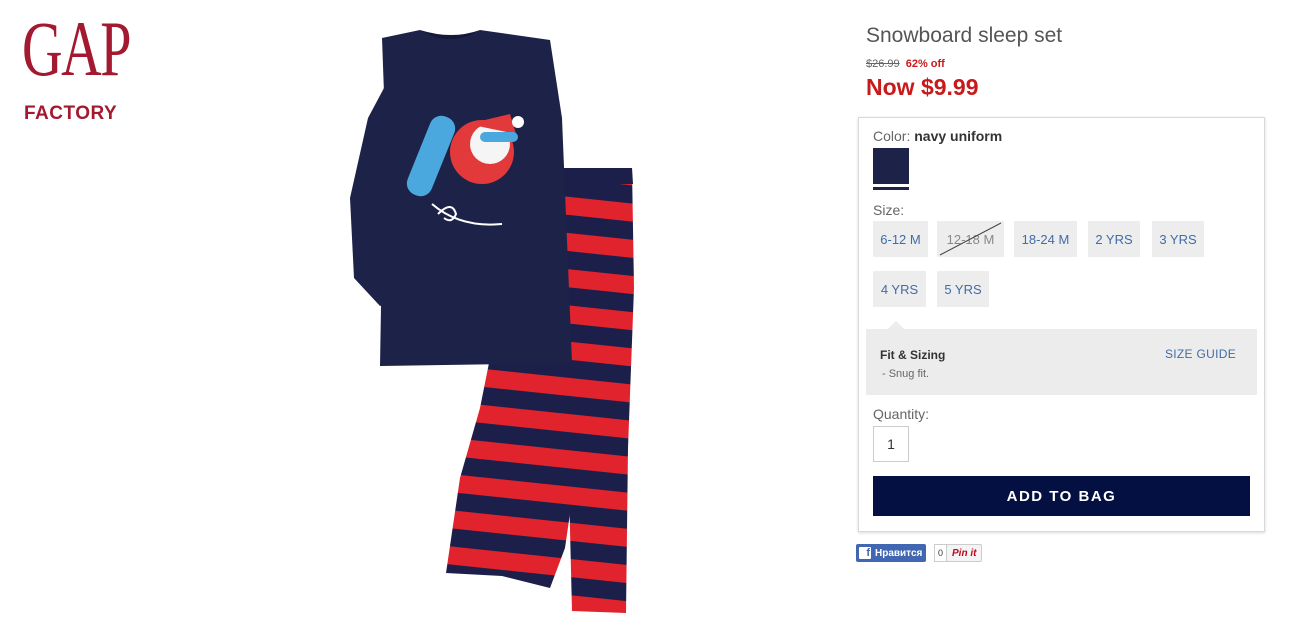 The height and width of the screenshot is (625, 1294). What do you see at coordinates (896, 325) in the screenshot?
I see `fit-box-notch` at bounding box center [896, 325].